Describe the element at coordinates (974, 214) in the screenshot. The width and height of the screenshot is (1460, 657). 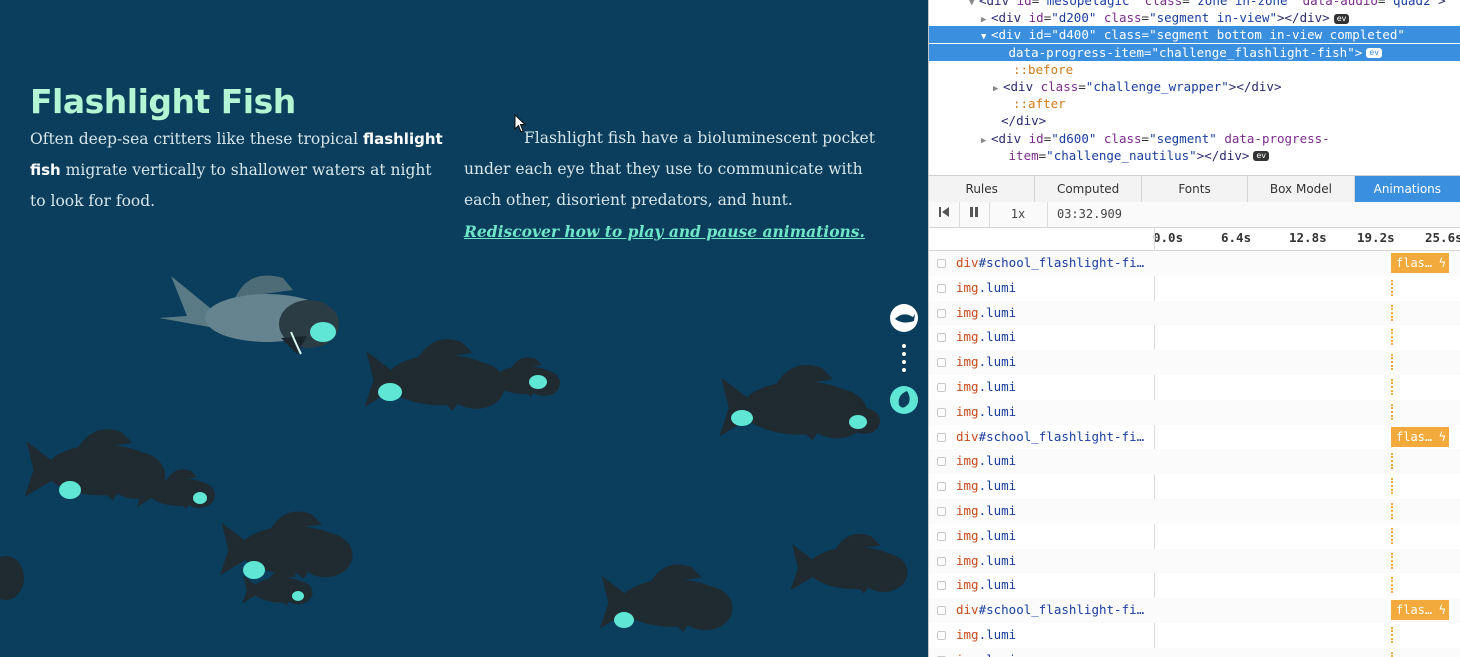
I see `pause-button` at that location.